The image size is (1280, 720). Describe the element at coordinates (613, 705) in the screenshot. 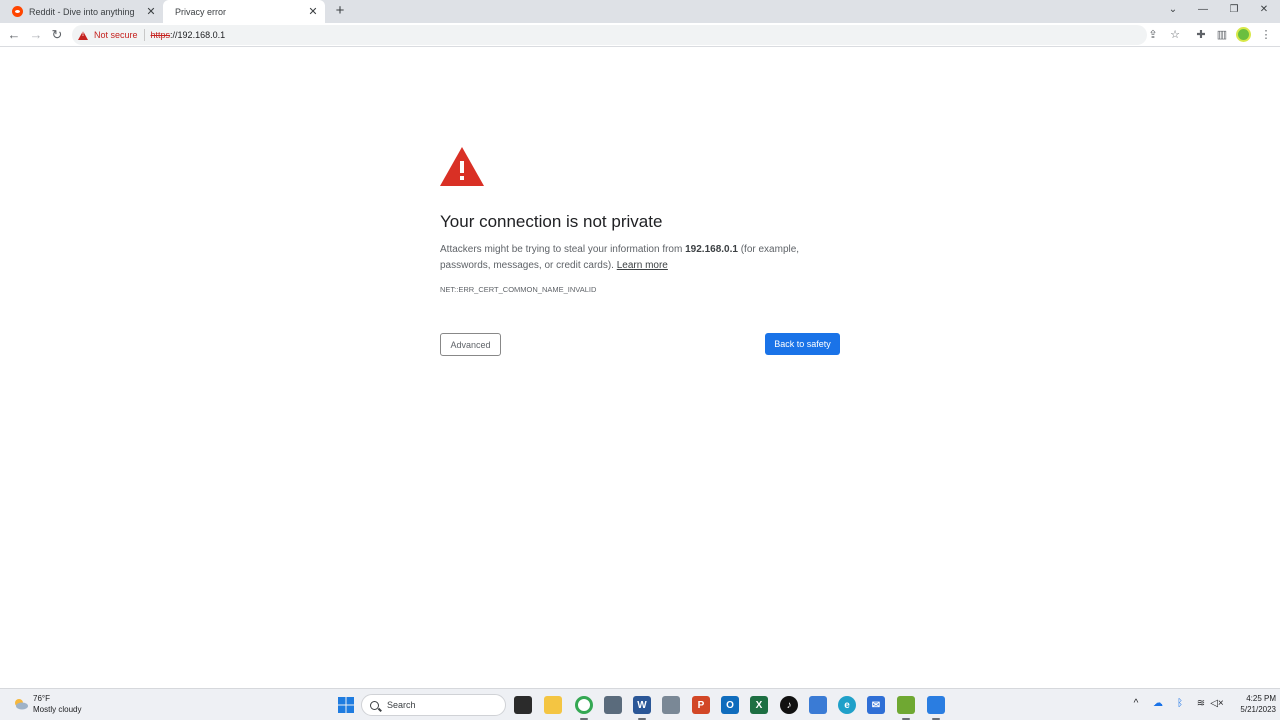

I see `calculator-icon` at that location.